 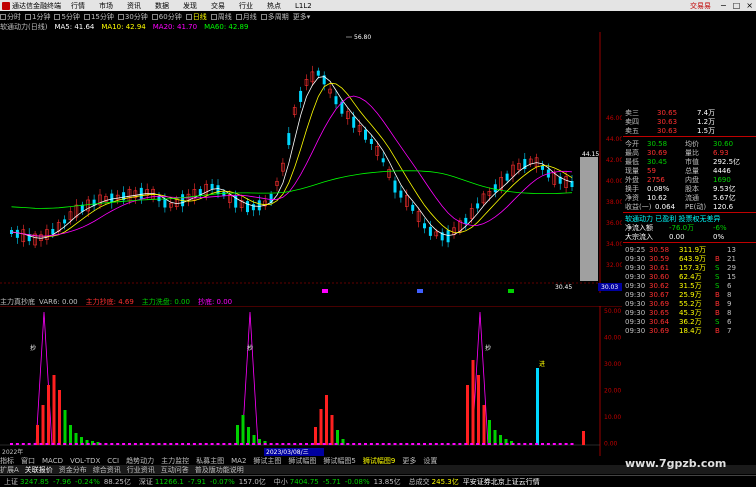 I want to click on period-60min: 60分钟, so click(x=166, y=17).